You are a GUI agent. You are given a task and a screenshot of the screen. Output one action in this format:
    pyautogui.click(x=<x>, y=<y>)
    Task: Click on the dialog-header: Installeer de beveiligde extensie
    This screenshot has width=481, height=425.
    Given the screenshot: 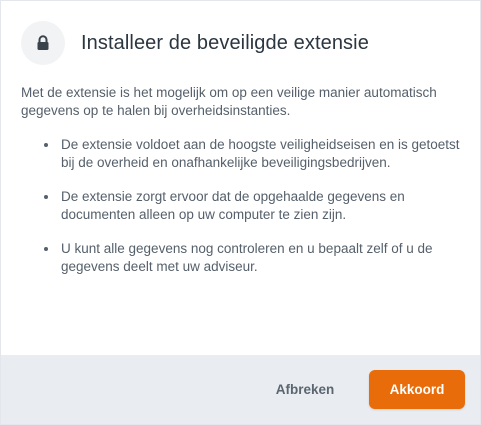 What is the action you would take?
    pyautogui.click(x=195, y=43)
    